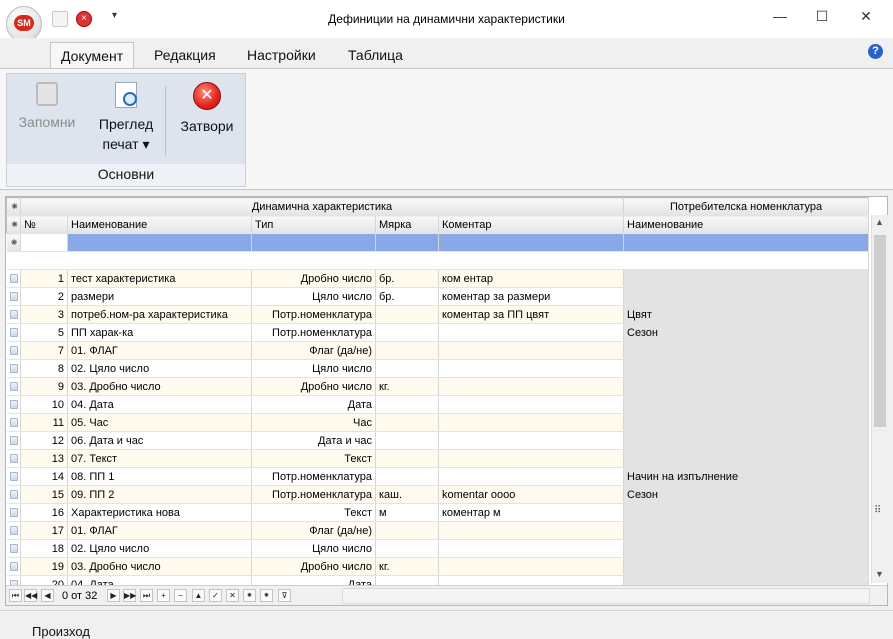  What do you see at coordinates (407, 512) in the screenshot?
I see `cell-unit: м` at bounding box center [407, 512].